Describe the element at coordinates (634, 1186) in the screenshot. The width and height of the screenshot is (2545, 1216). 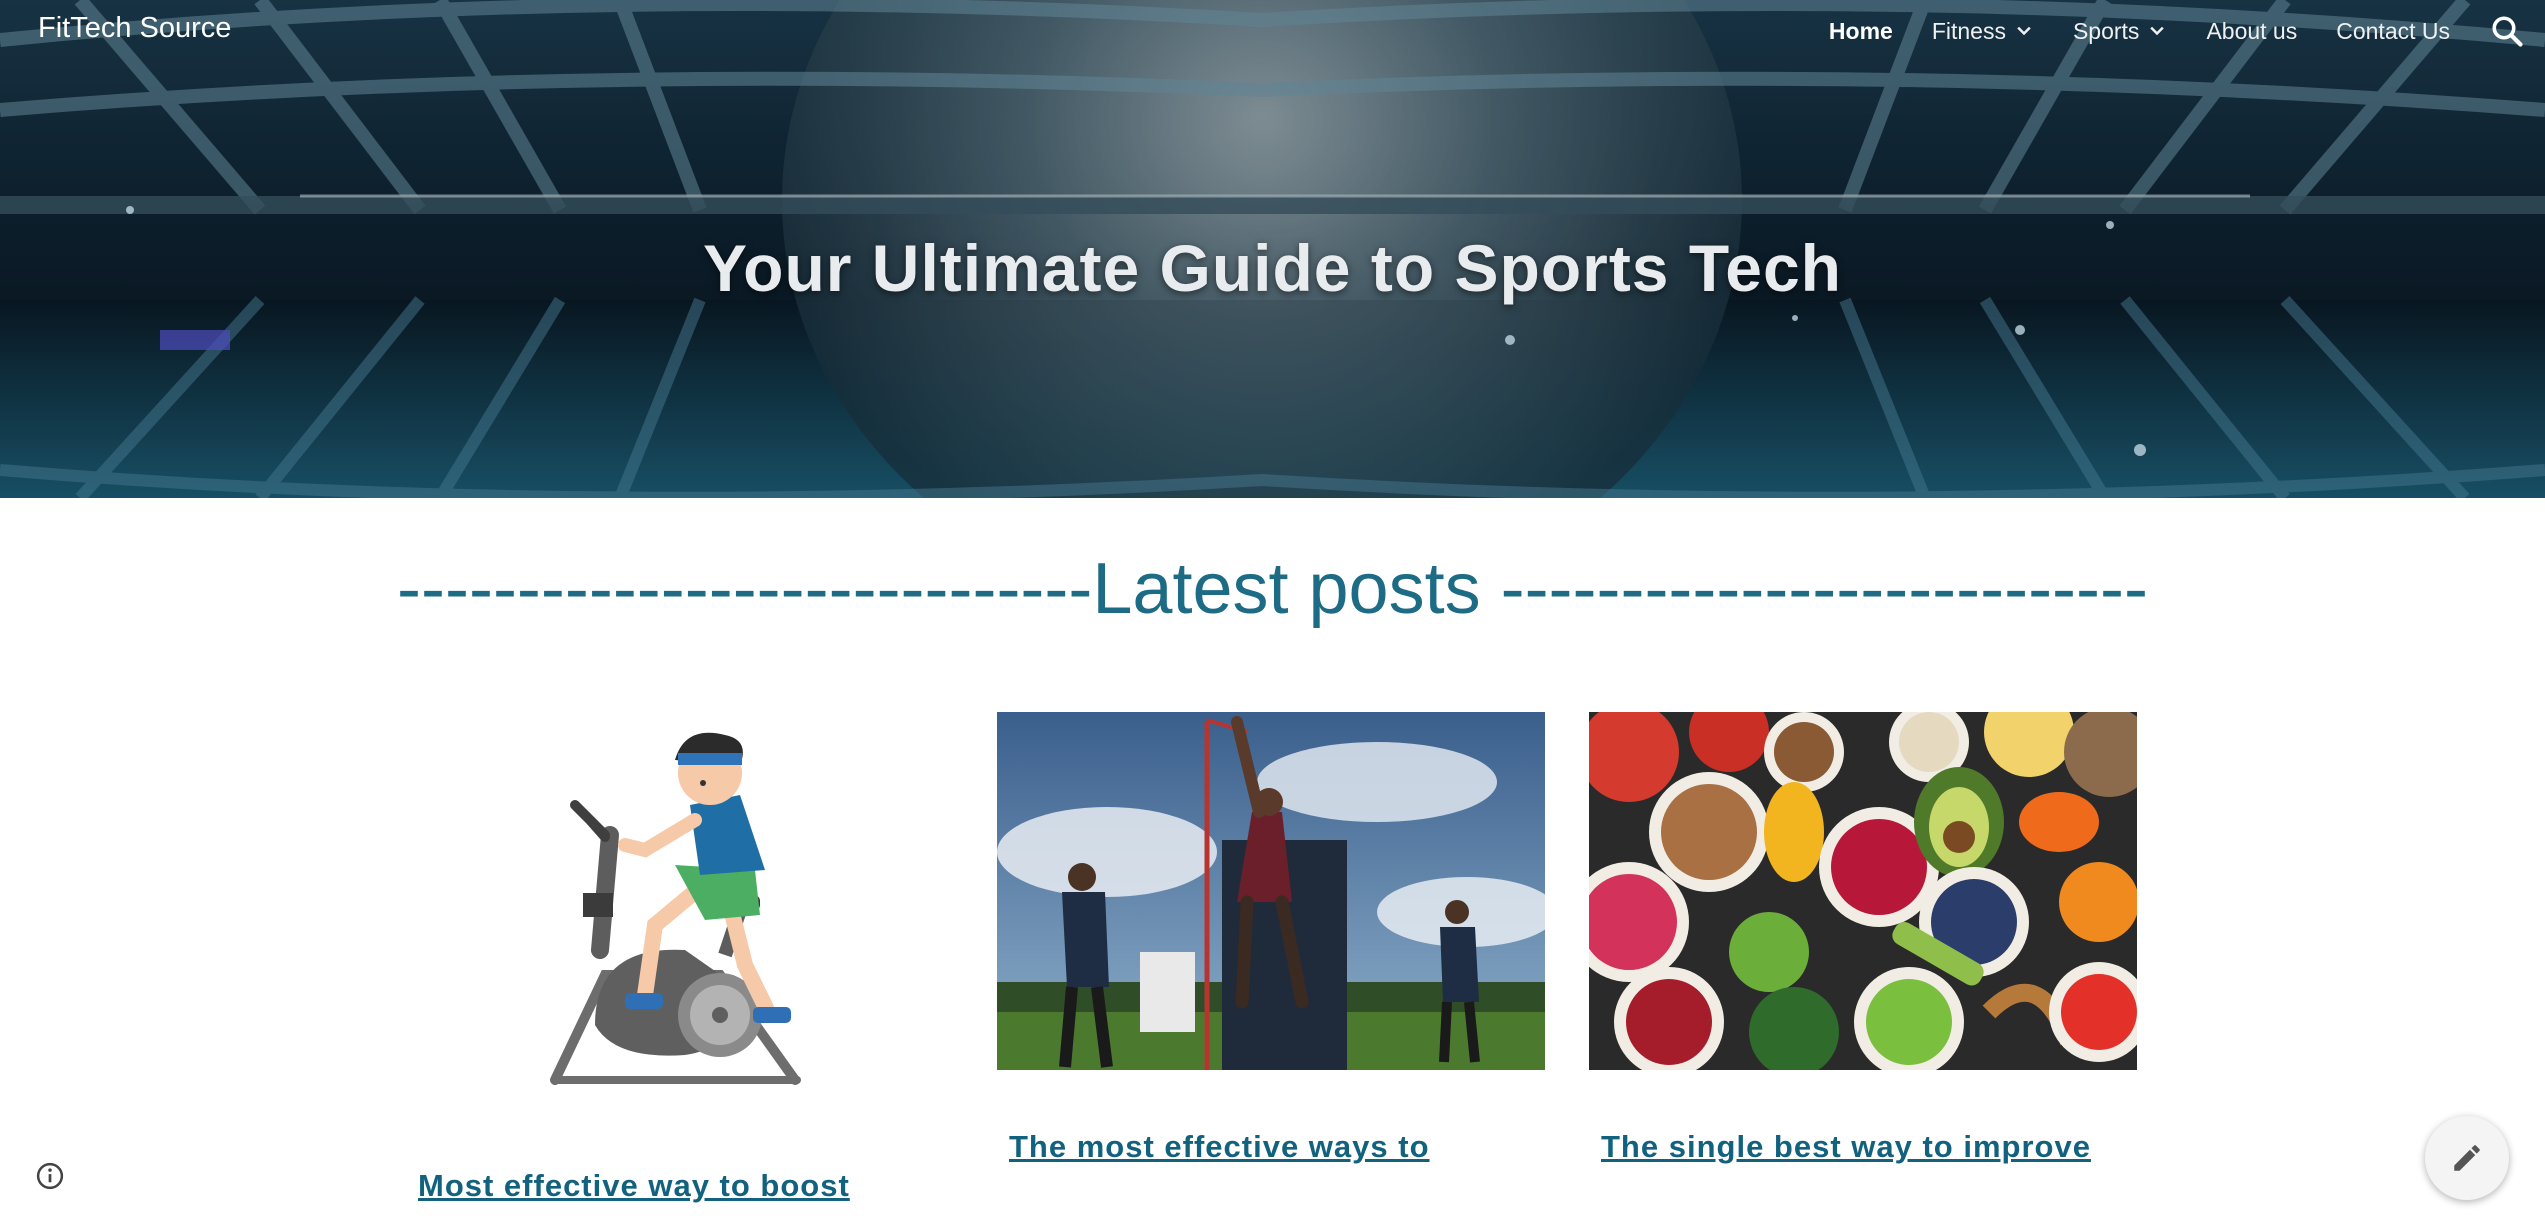
I see `post-title-link: Most effective way to boost` at that location.